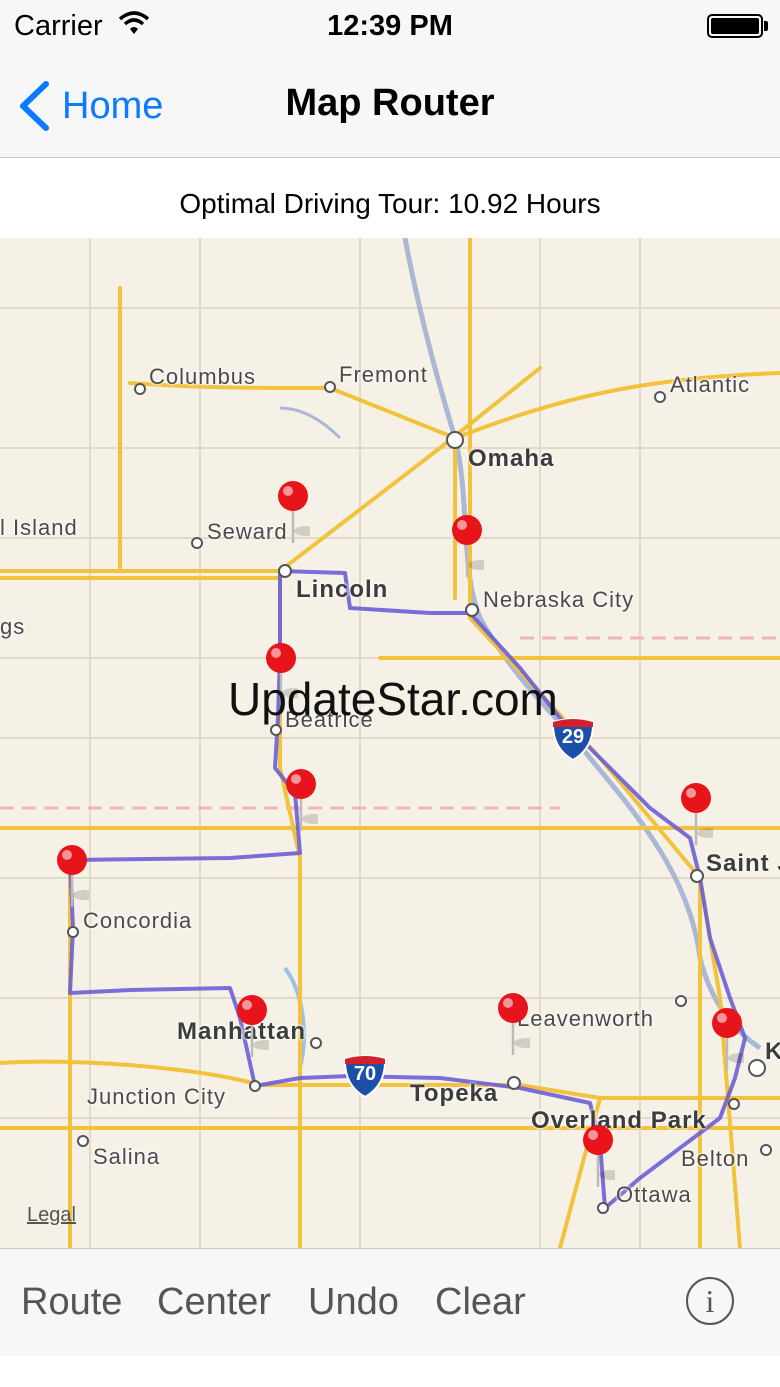 This screenshot has width=780, height=1387. I want to click on city-label-omaha: Omaha, so click(511, 458).